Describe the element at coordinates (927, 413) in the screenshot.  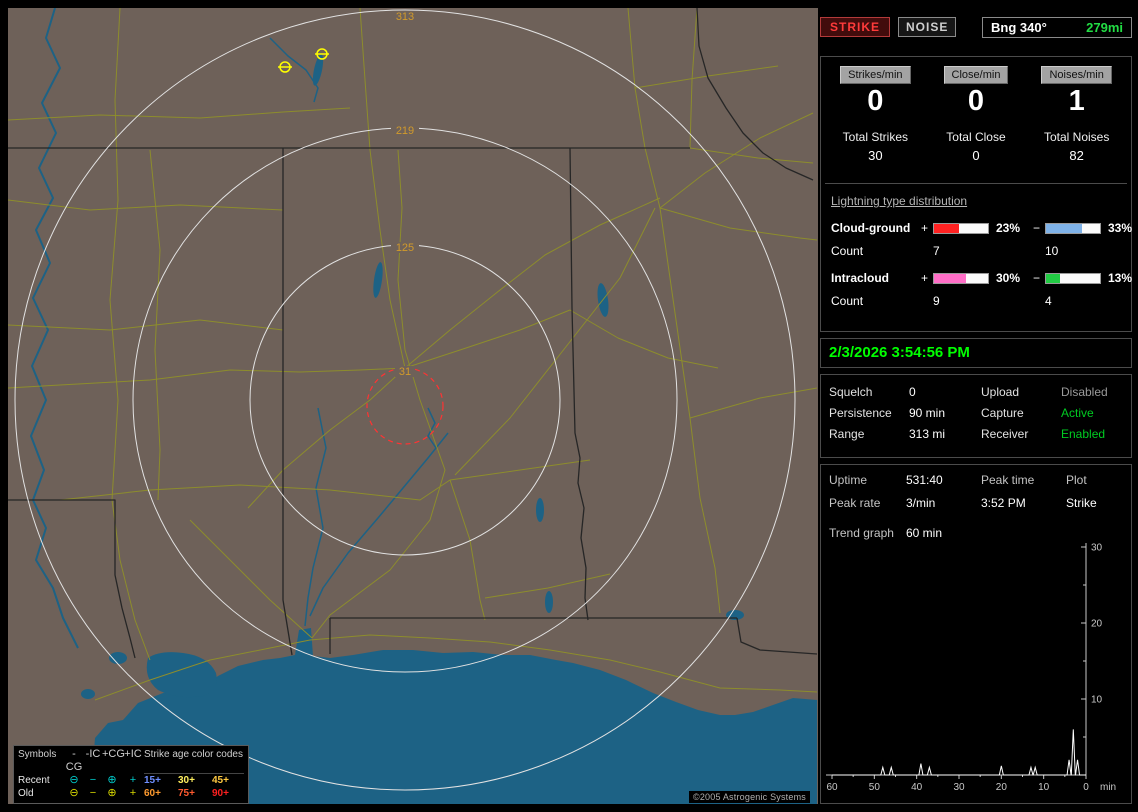
I see `persistence-value: 90 min` at that location.